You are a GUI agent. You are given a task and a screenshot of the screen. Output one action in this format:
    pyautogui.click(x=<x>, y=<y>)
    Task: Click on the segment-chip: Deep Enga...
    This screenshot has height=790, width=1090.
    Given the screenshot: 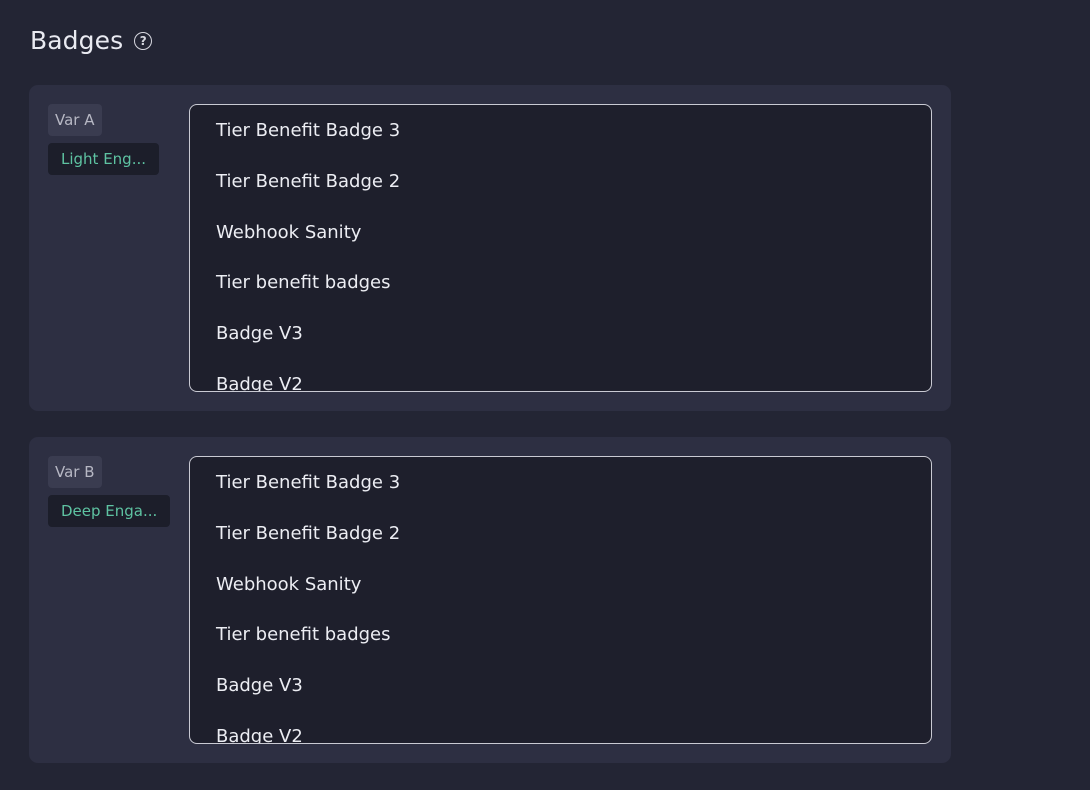 What is the action you would take?
    pyautogui.click(x=109, y=511)
    